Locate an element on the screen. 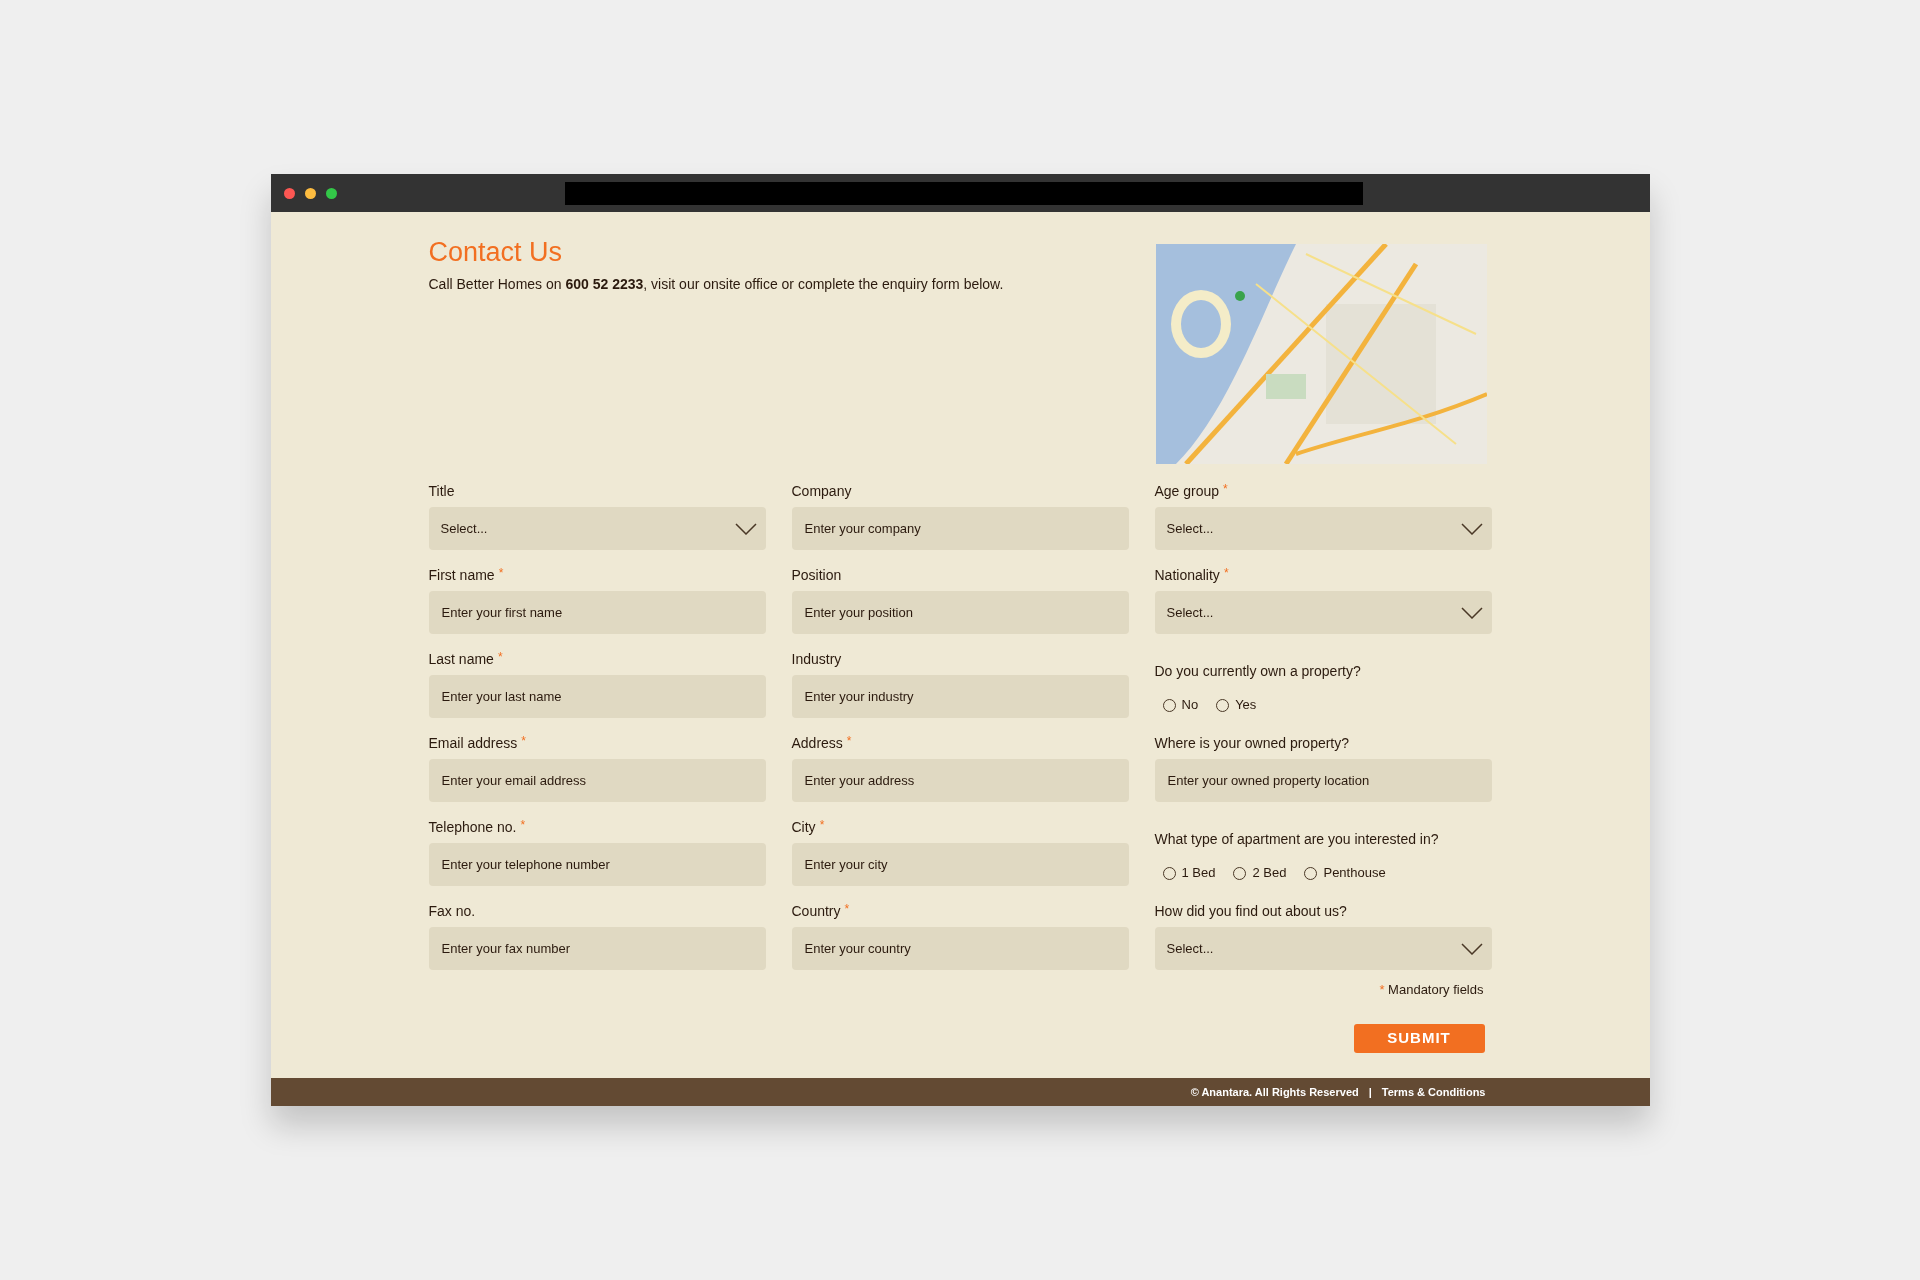 Image resolution: width=1920 pixels, height=1280 pixels. radio-option: 1 Bed is located at coordinates (1189, 873).